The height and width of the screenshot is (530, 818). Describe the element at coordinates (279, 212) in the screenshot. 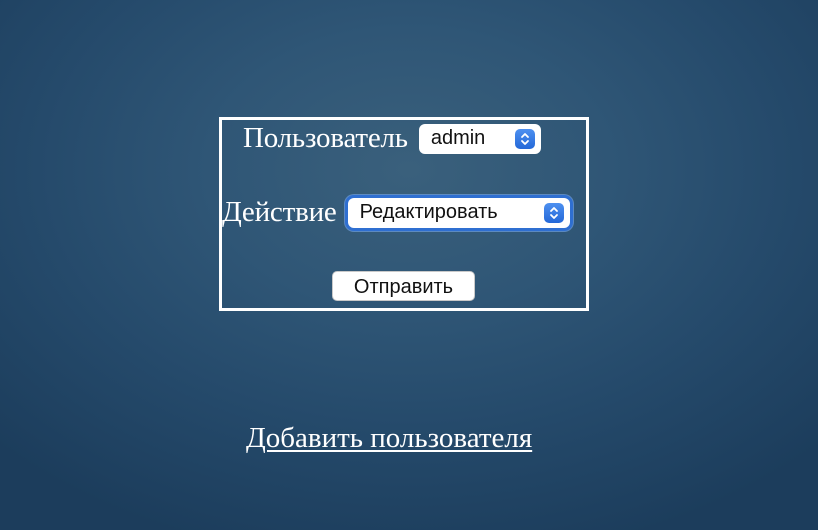

I see `action-label: Действие` at that location.